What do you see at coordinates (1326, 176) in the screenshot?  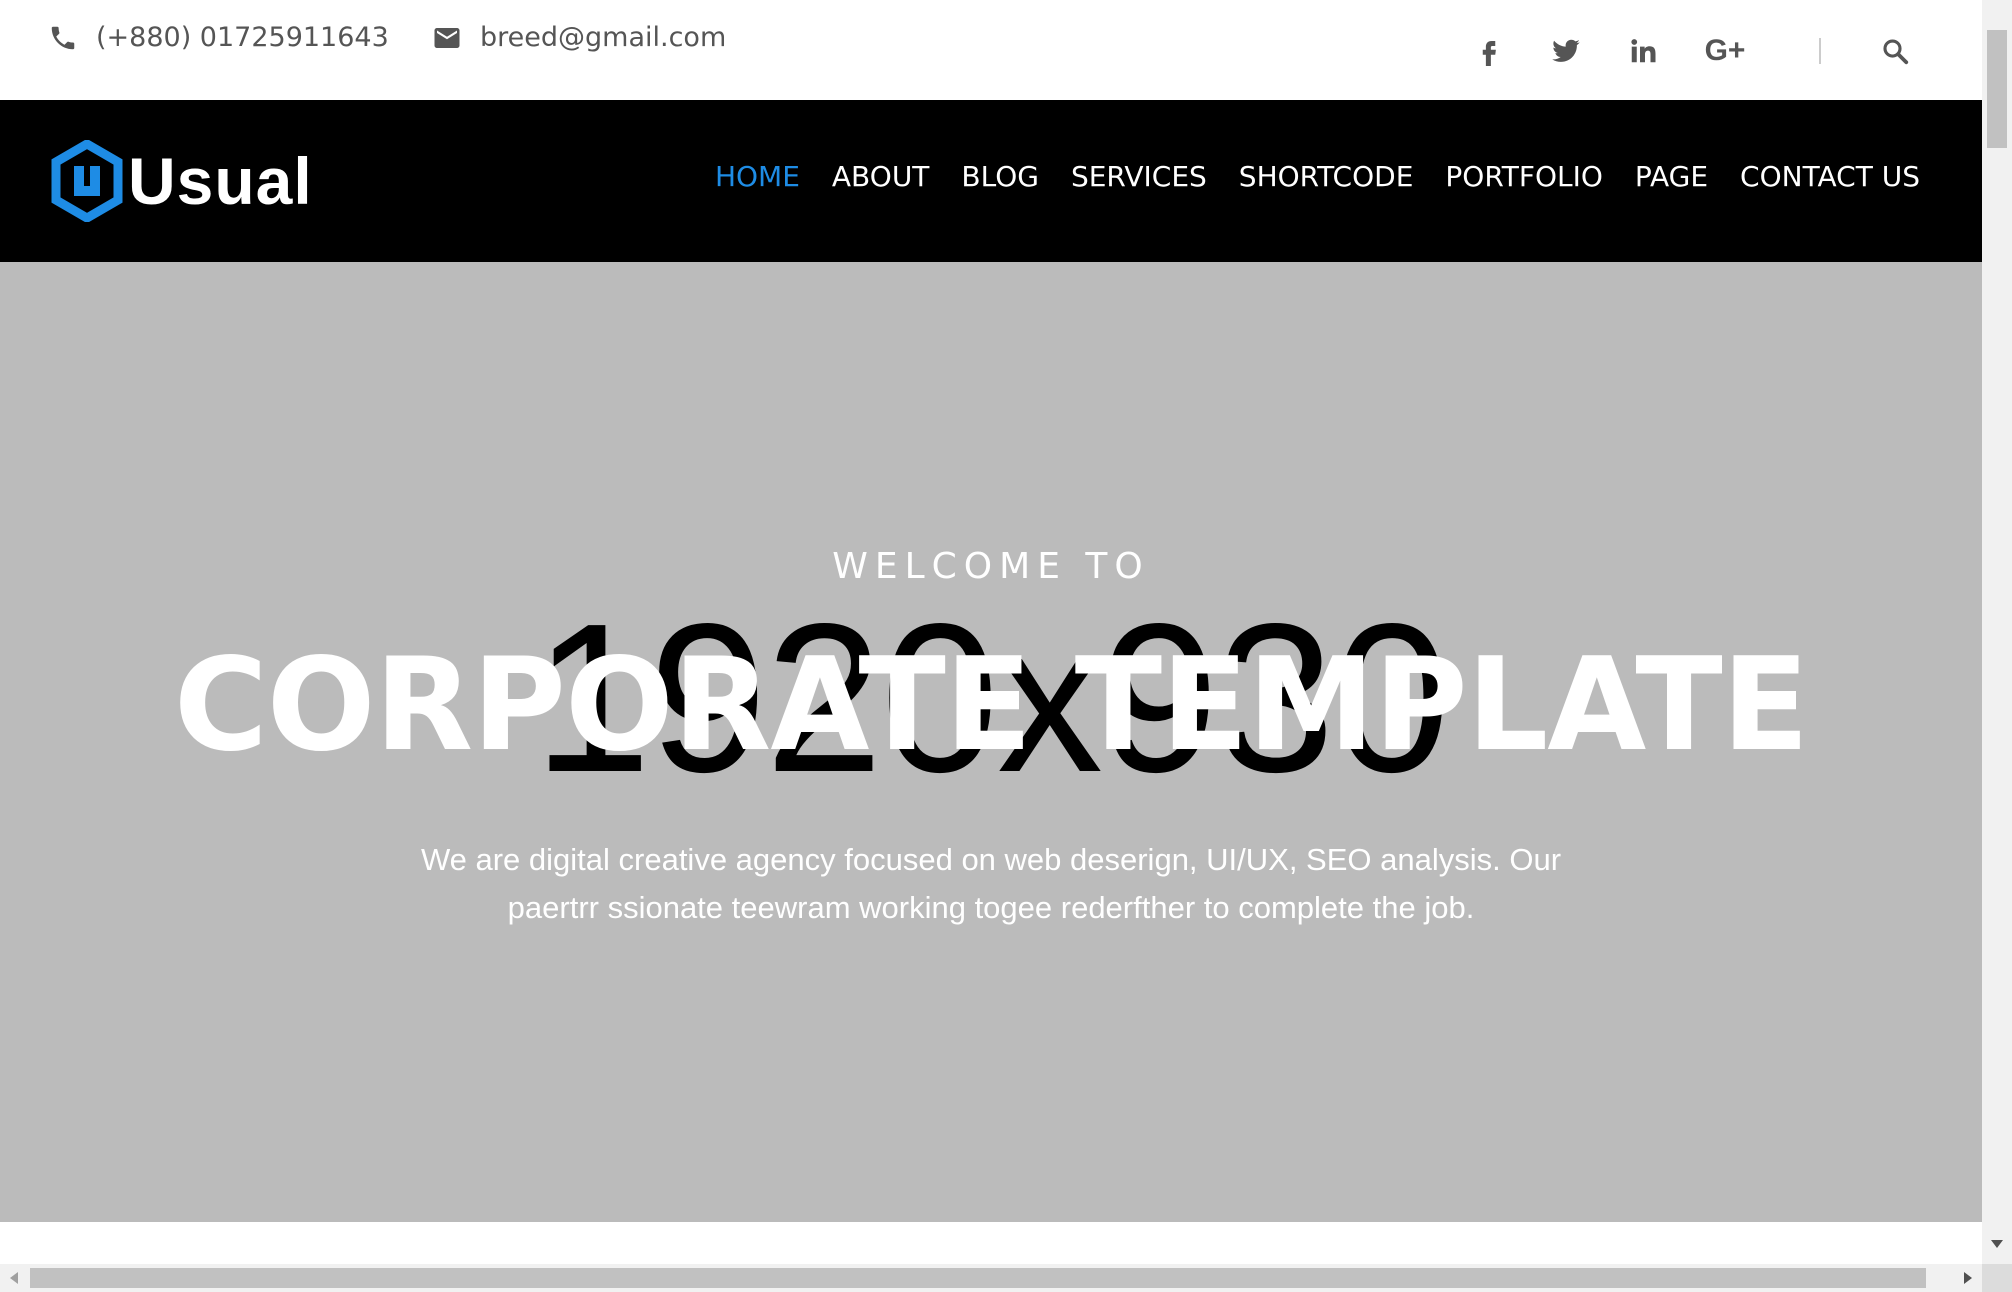 I see `nav-shortcode: SHORTCODE` at bounding box center [1326, 176].